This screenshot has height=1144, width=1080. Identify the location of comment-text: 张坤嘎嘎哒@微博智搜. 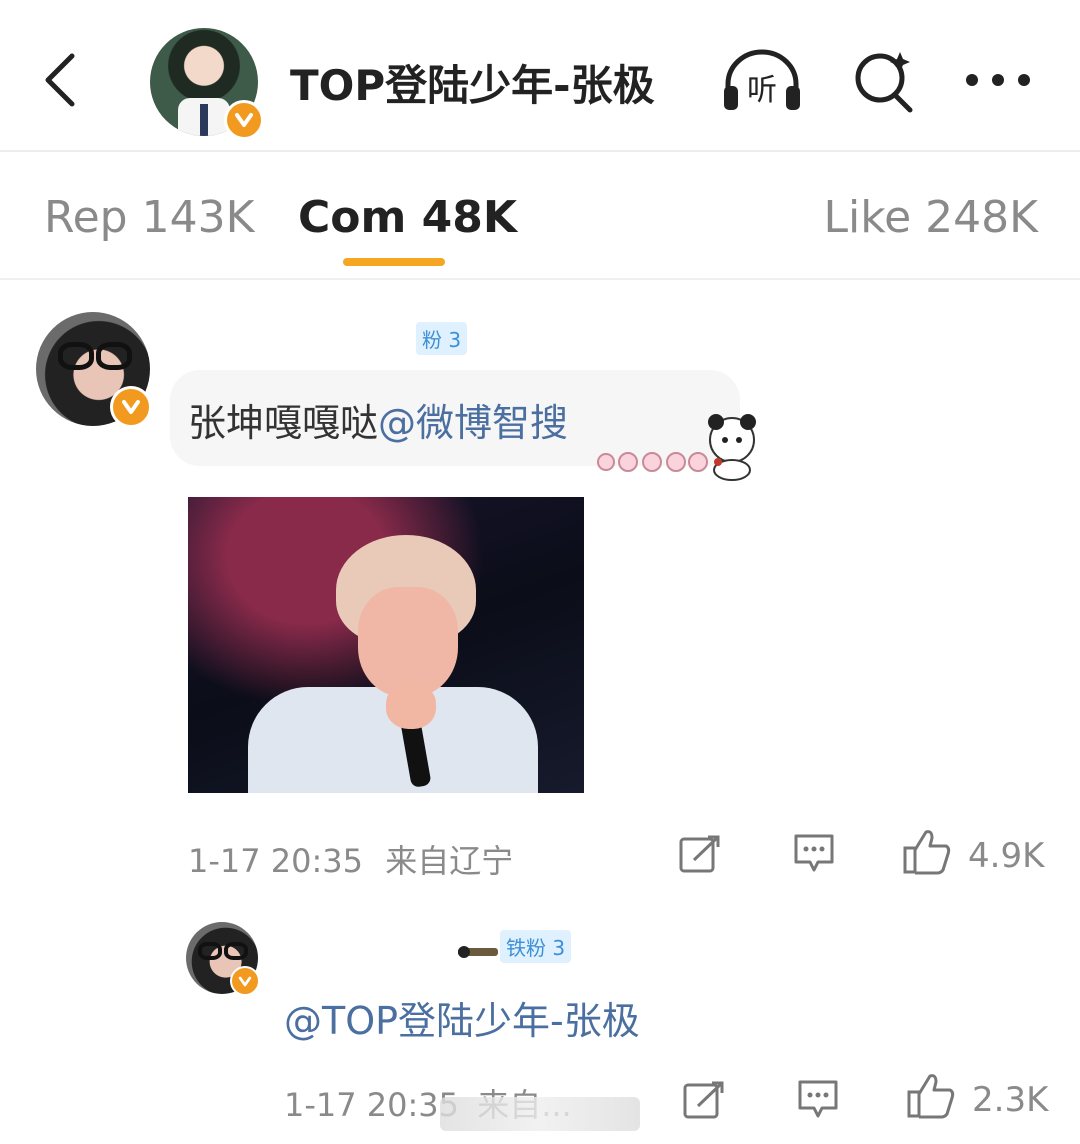
(378, 419).